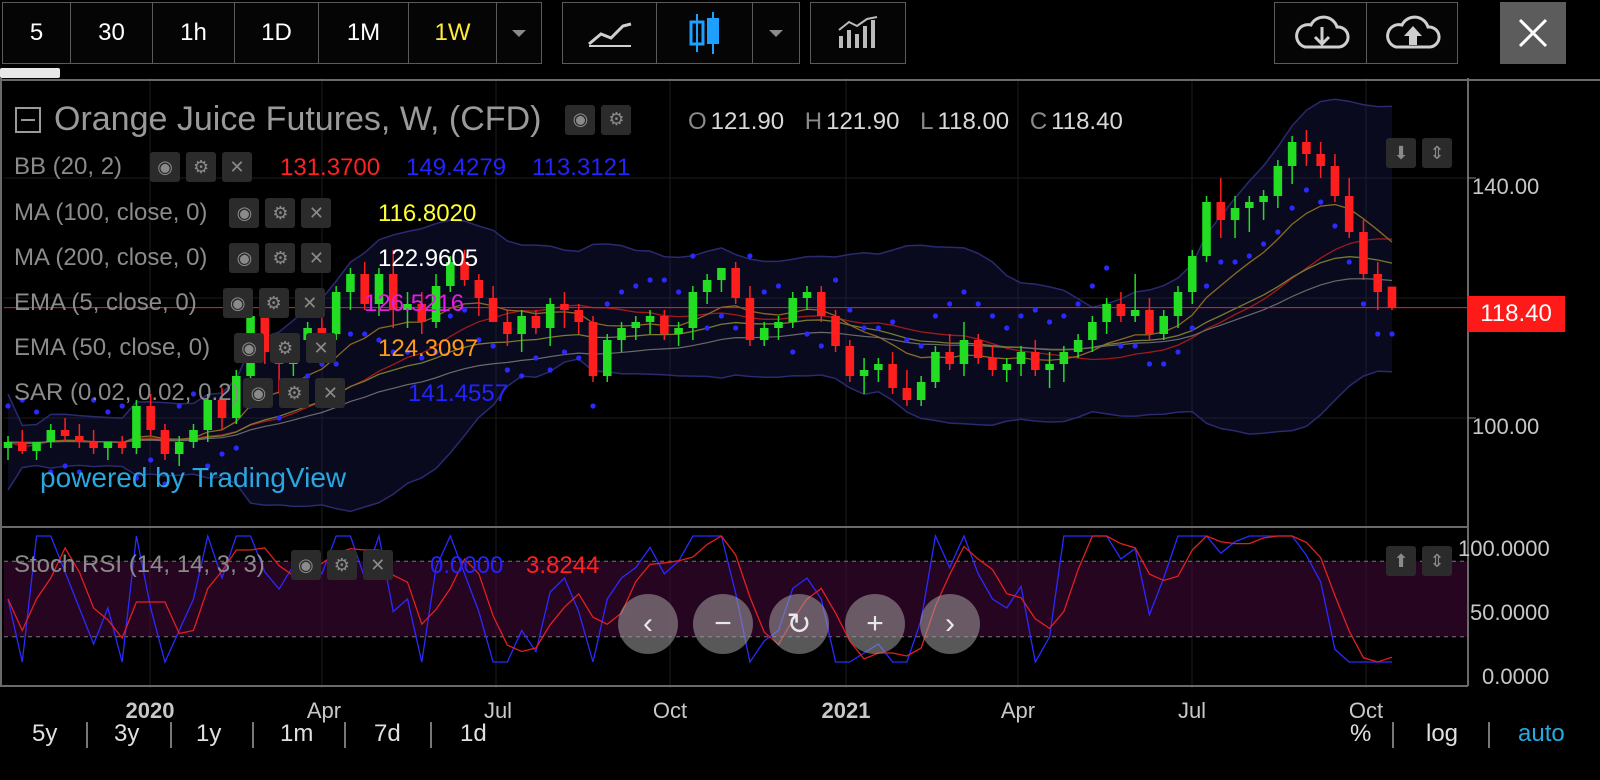 The width and height of the screenshot is (1600, 780). I want to click on plus-icon: +, so click(875, 623).